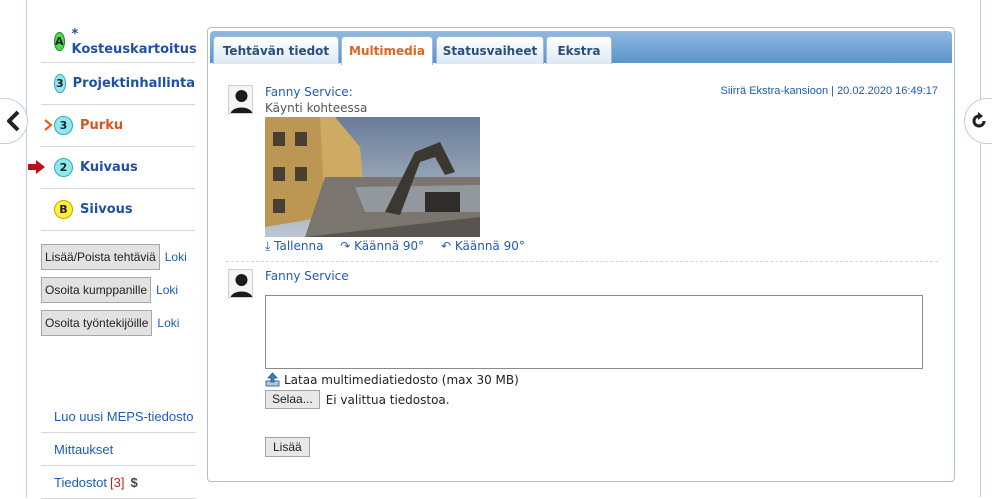 Image resolution: width=992 pixels, height=499 pixels. What do you see at coordinates (490, 50) in the screenshot?
I see `tab-status-phases: Statusvaiheet` at bounding box center [490, 50].